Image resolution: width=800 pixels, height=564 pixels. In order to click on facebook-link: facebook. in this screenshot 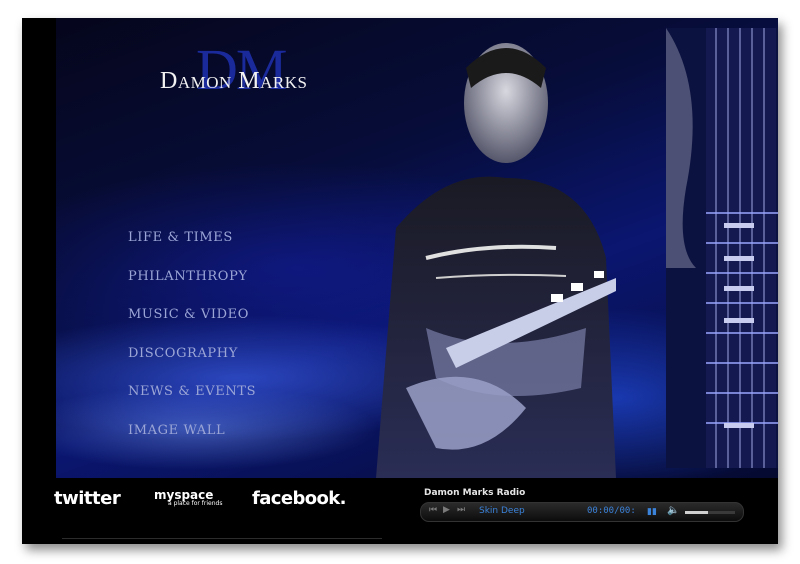, I will do `click(299, 498)`.